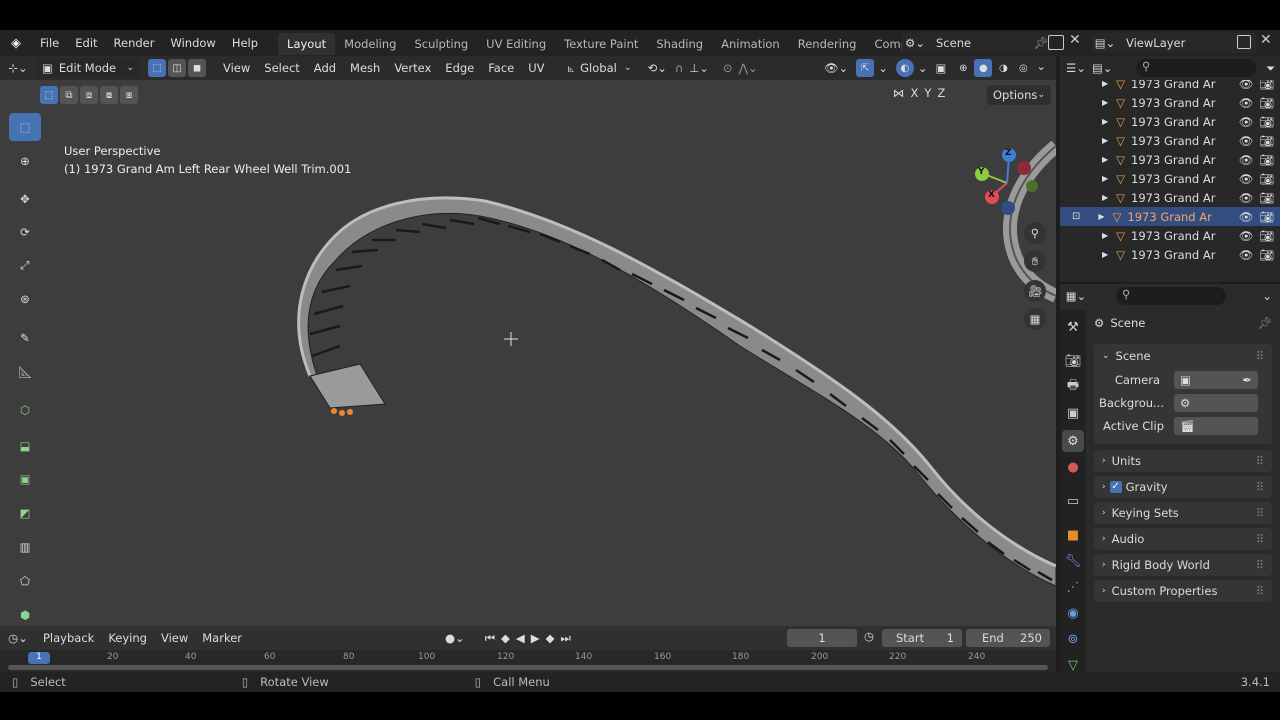  What do you see at coordinates (883, 68) in the screenshot?
I see `gizmo-dropdown-icon: ⌄` at bounding box center [883, 68].